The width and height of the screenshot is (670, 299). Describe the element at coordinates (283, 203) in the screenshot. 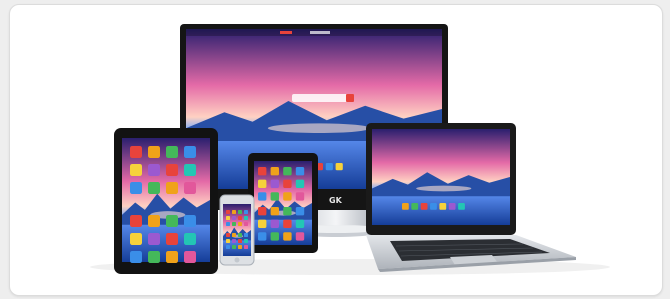

I see `tablet-small` at that location.